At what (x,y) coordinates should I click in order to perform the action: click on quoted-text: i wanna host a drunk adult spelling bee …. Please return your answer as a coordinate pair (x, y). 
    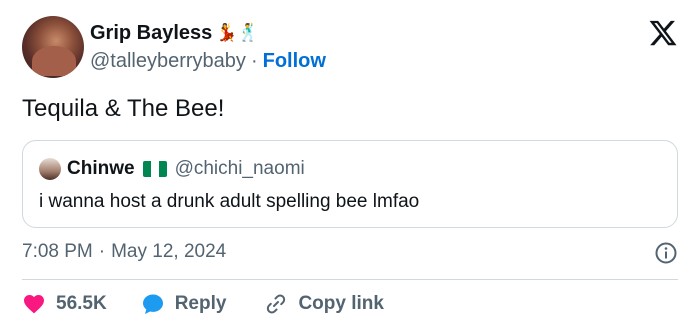
    Looking at the image, I should click on (229, 201).